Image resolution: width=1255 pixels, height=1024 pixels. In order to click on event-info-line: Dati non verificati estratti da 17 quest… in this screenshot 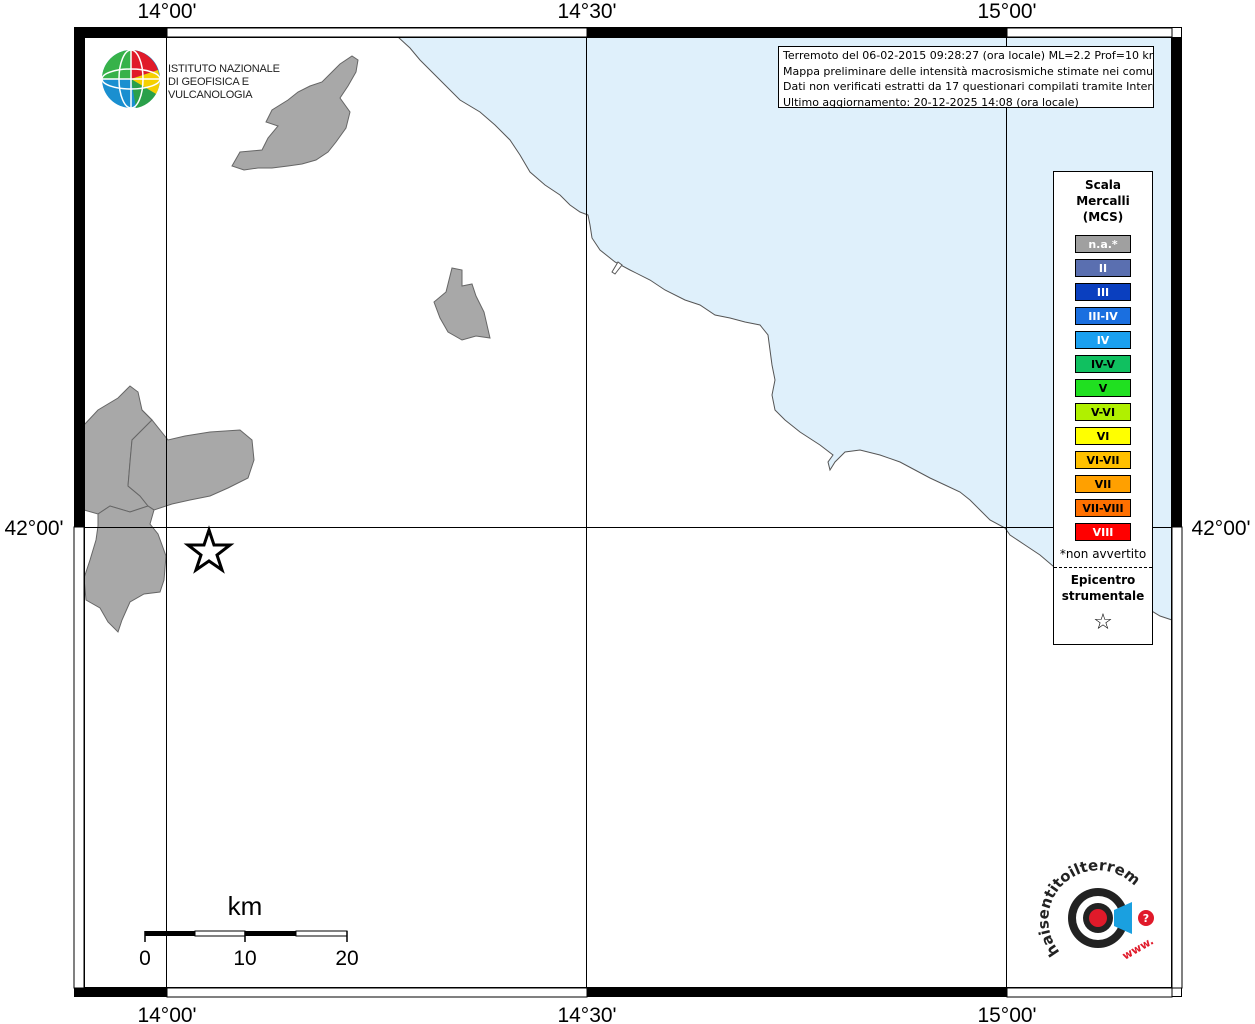, I will do `click(968, 86)`.